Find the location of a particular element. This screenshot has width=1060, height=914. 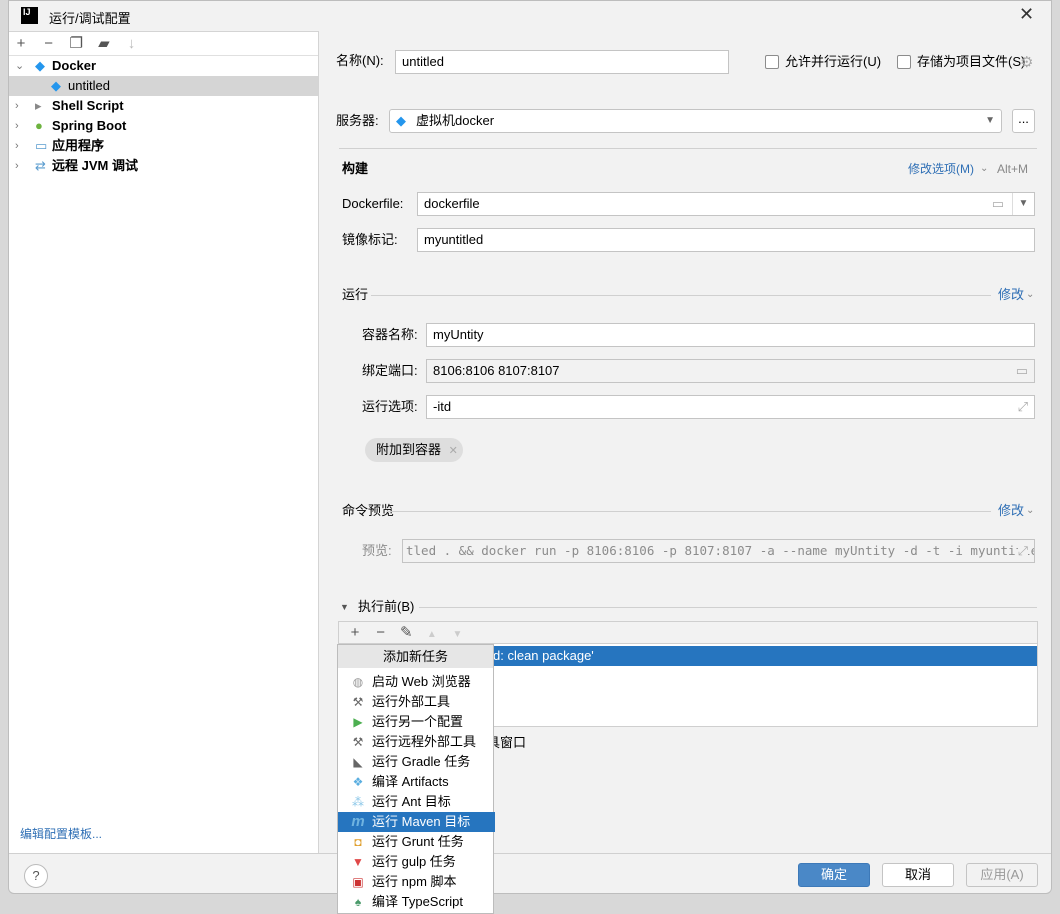

tree-item: › ● Spring Boot is located at coordinates (163, 126).